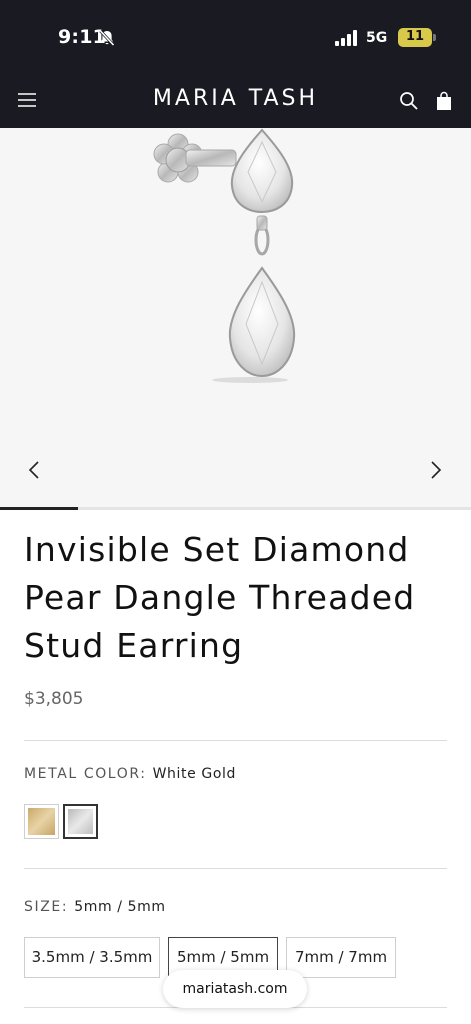  What do you see at coordinates (46, 907) in the screenshot?
I see `size-heading: SIZE:` at bounding box center [46, 907].